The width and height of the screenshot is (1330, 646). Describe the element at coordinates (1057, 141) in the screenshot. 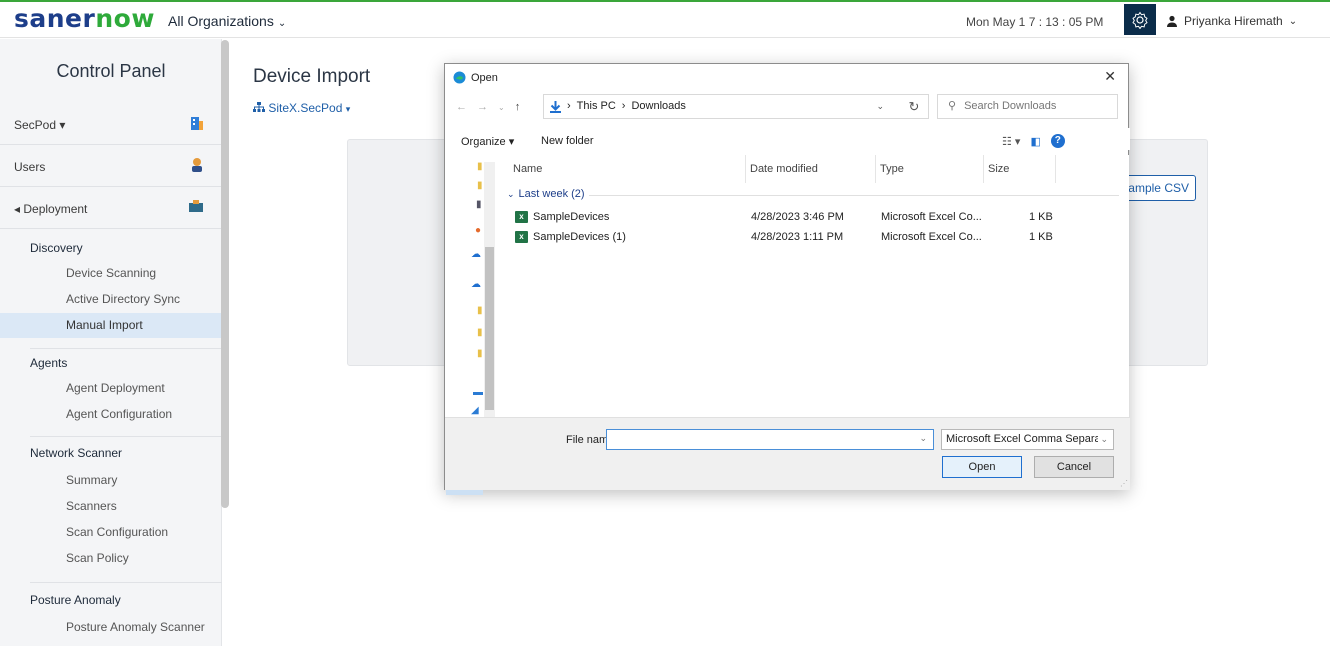

I see `help-icon: ?` at that location.